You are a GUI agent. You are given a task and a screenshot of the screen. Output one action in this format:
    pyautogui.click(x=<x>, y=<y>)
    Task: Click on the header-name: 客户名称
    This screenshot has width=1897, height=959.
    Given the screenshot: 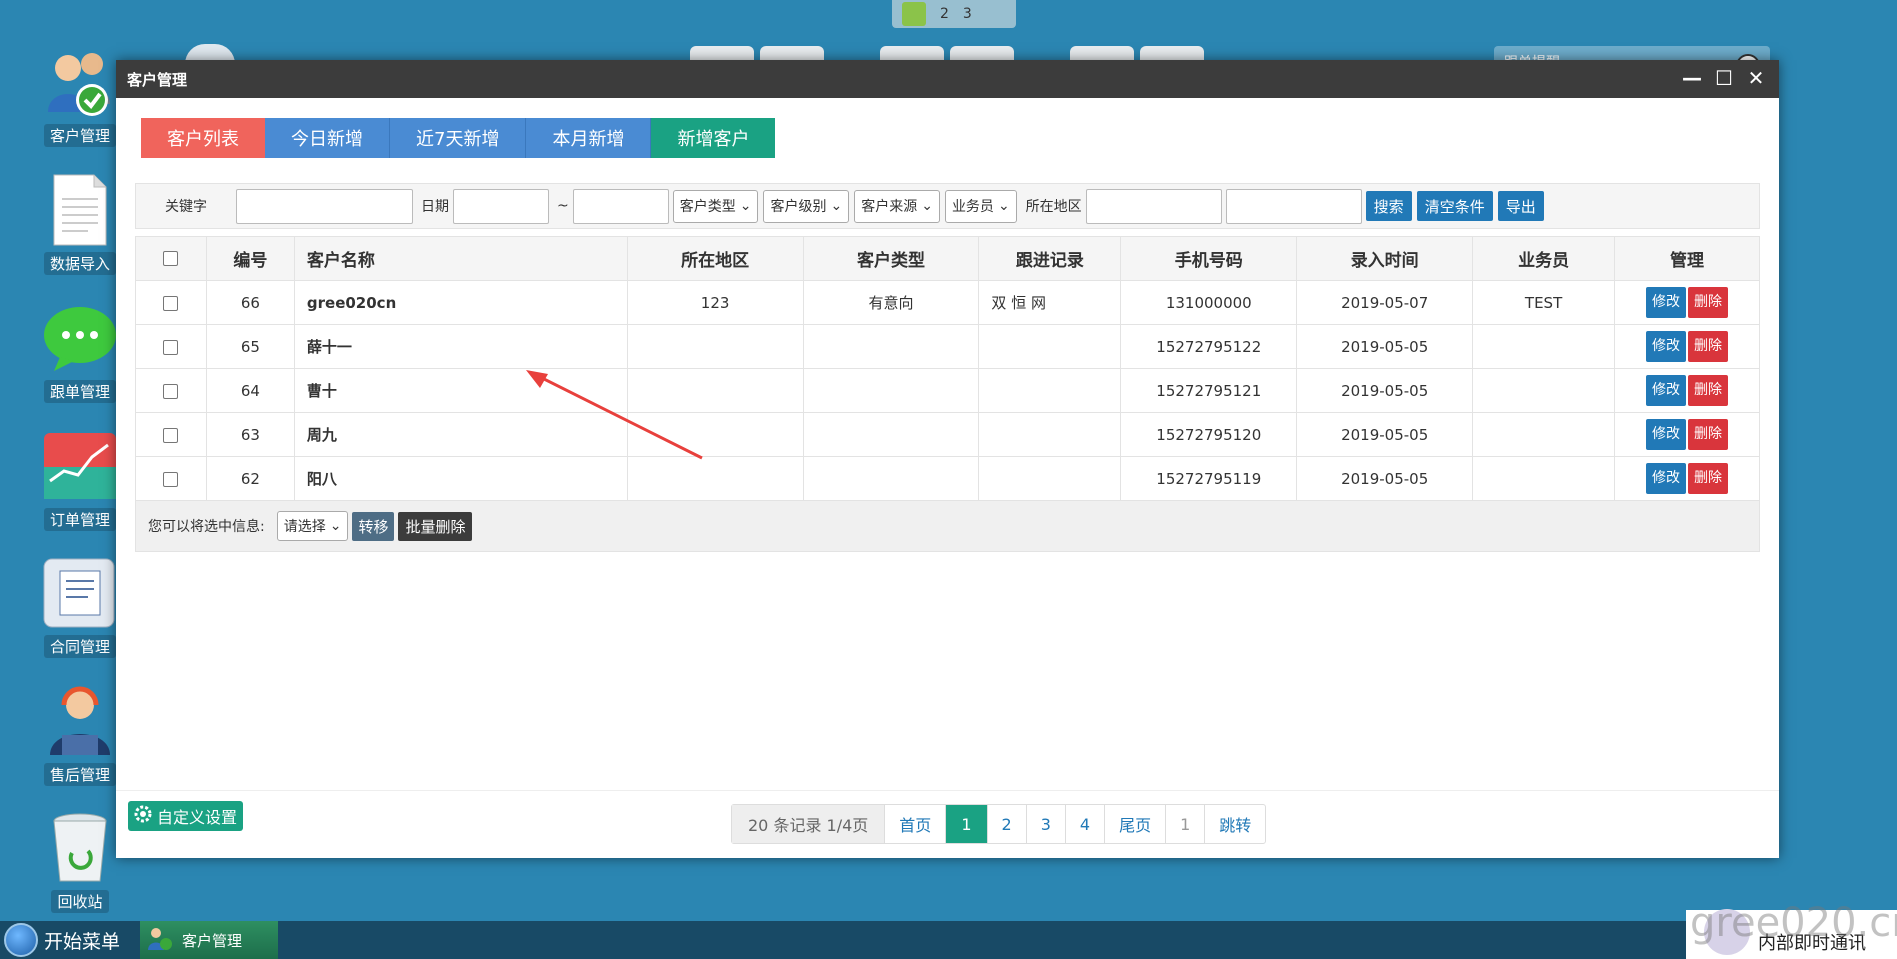 What is the action you would take?
    pyautogui.click(x=460, y=258)
    